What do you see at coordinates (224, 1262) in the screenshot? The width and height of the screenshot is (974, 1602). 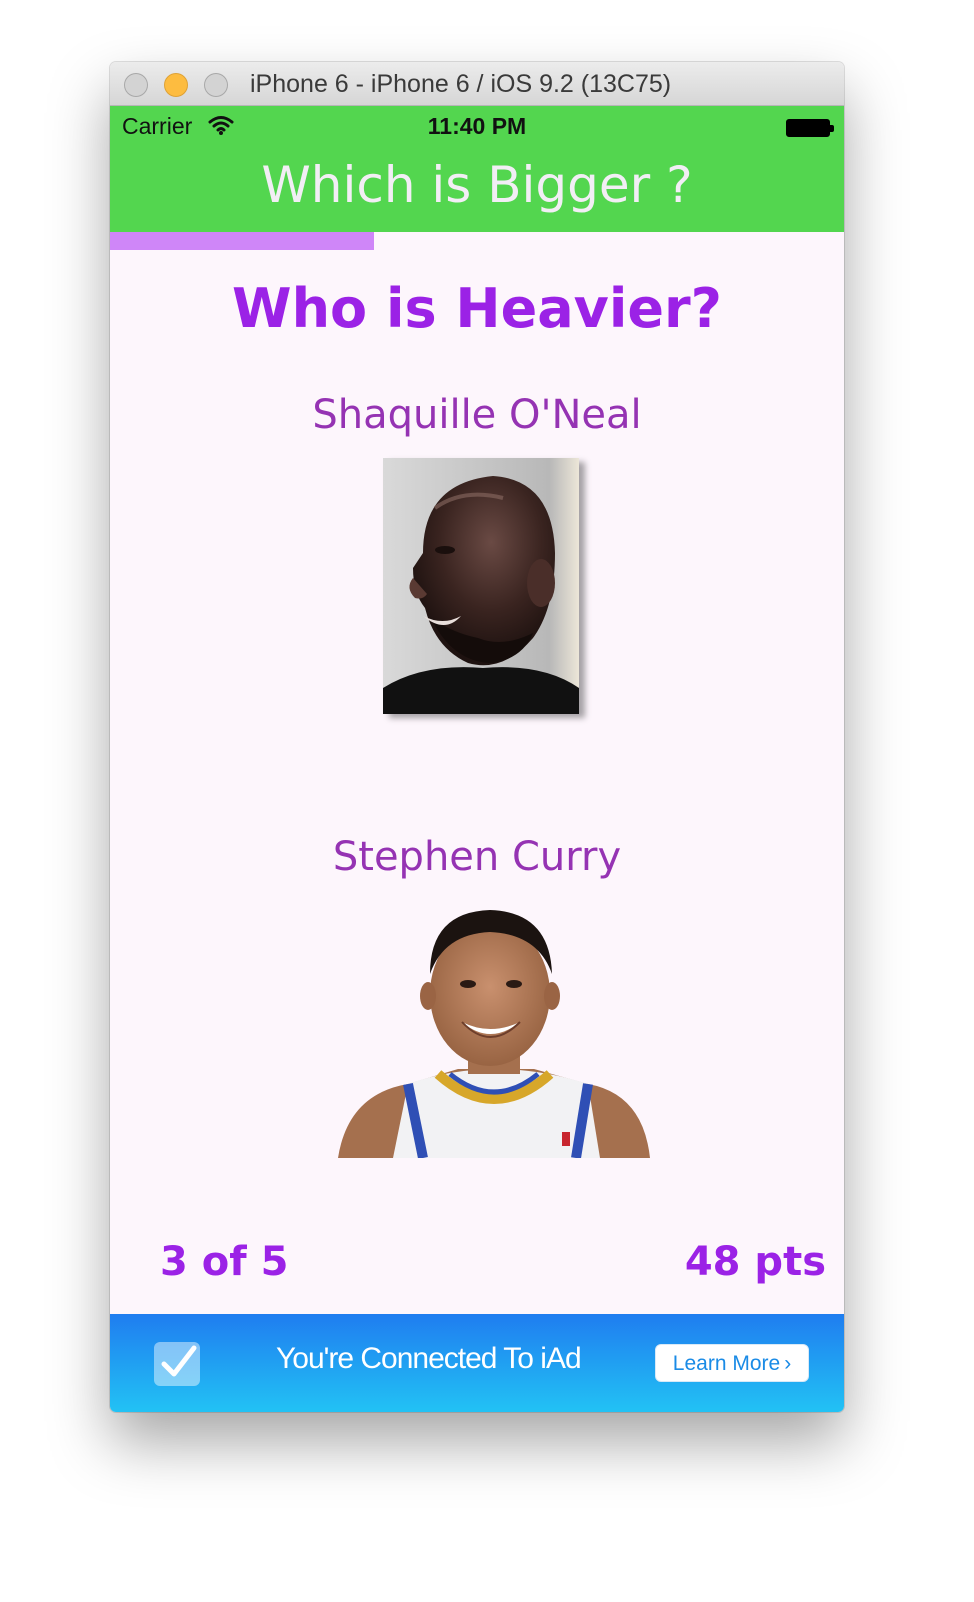 I see `round-counter: 3 of 5` at bounding box center [224, 1262].